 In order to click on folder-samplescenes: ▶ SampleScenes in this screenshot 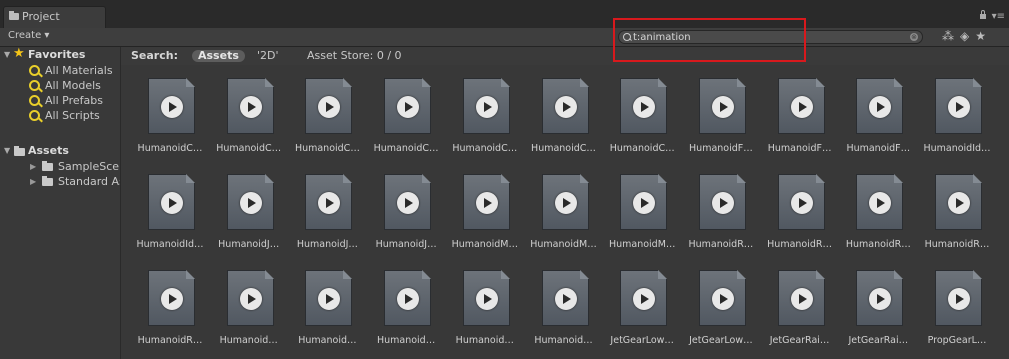, I will do `click(60, 166)`.